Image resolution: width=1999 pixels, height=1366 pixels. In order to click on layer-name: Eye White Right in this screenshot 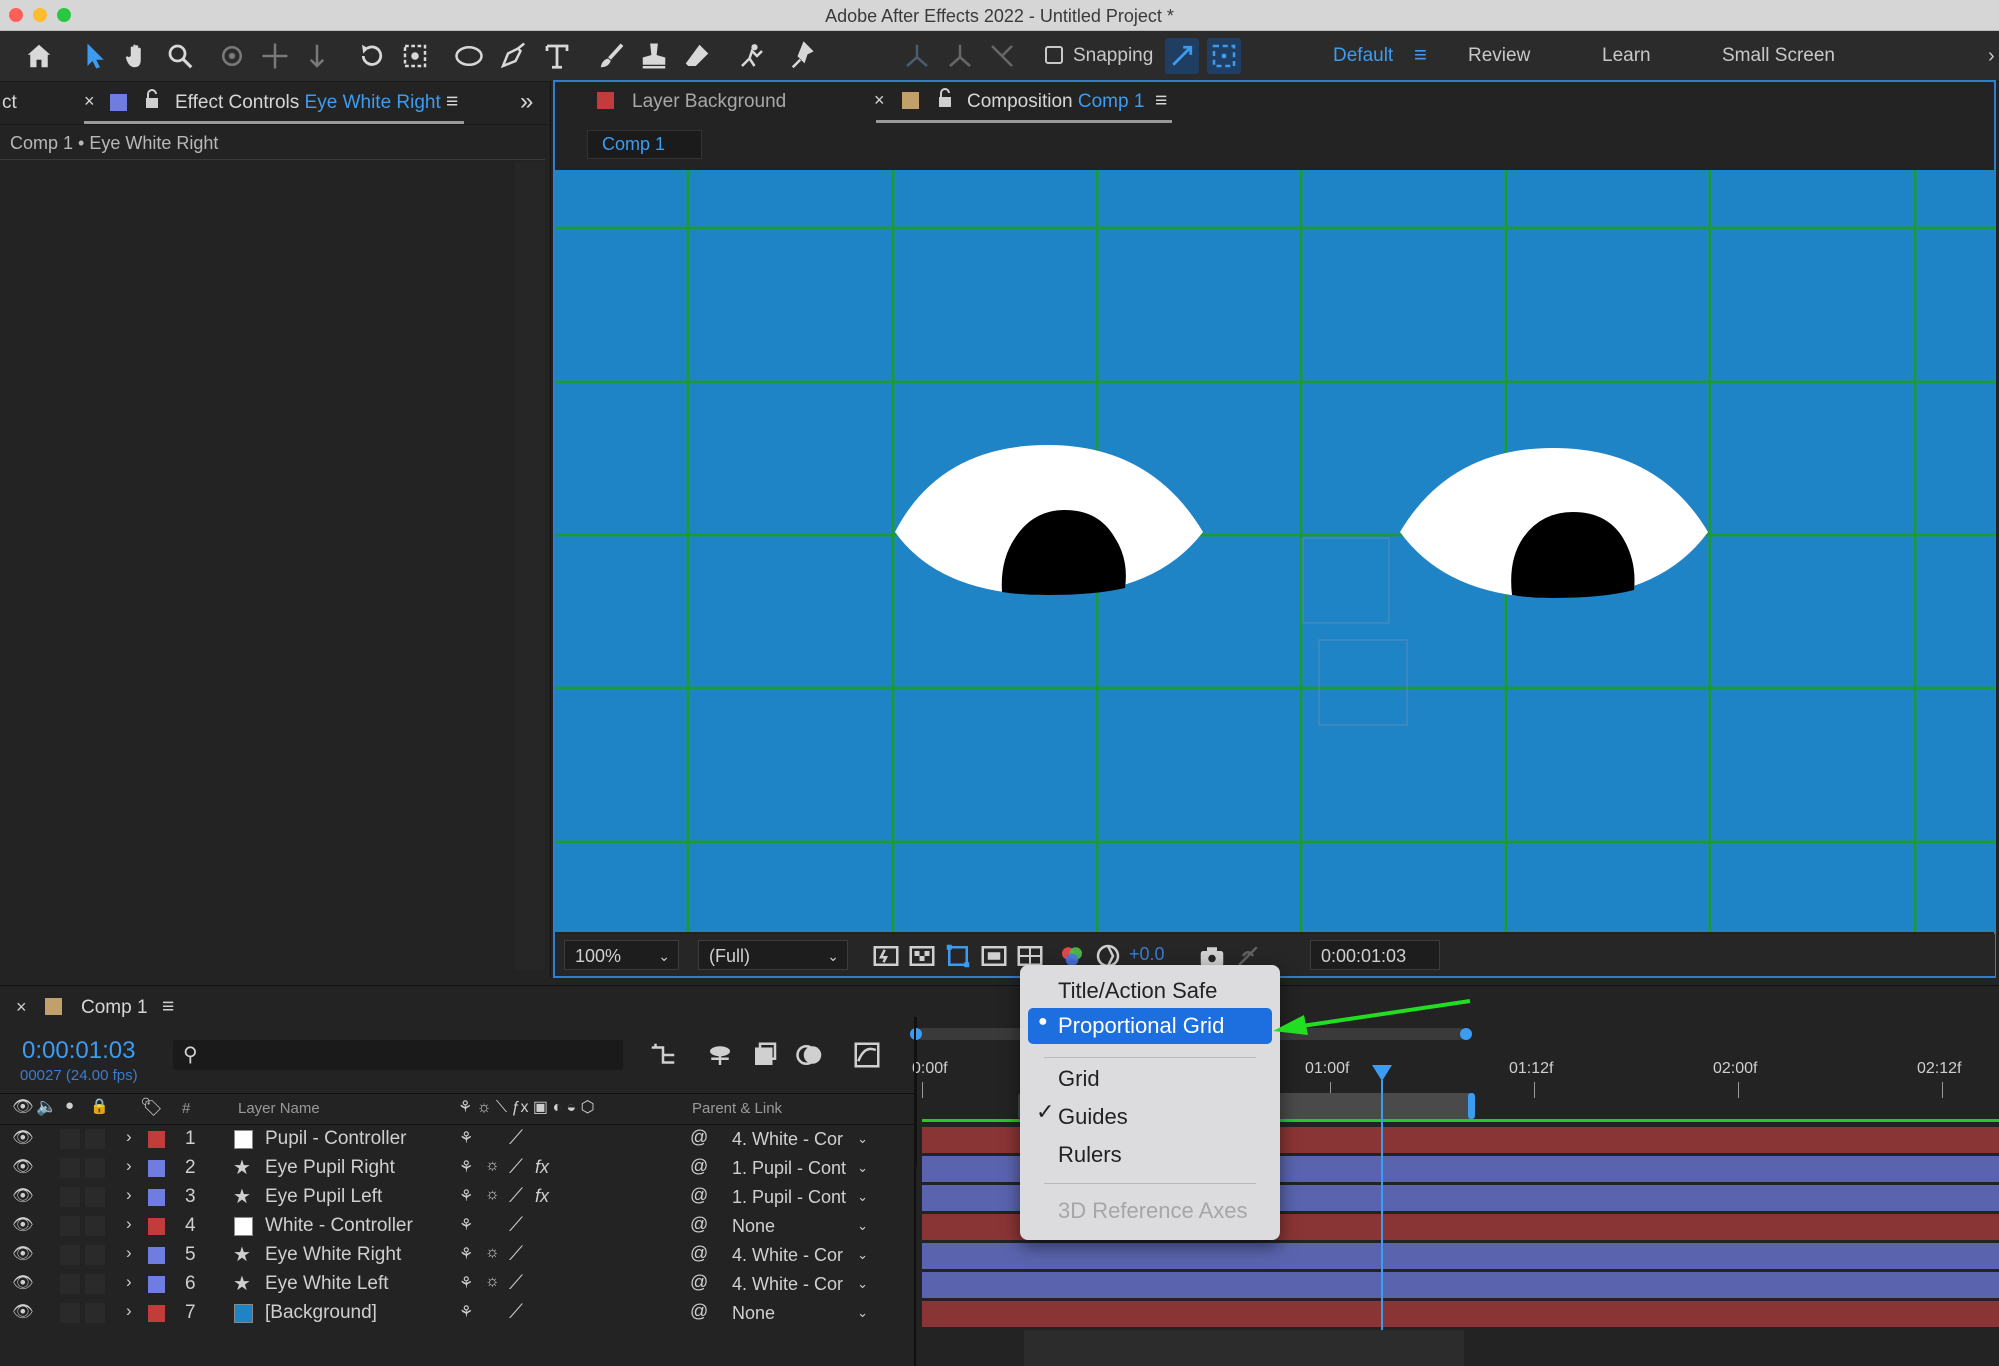, I will do `click(333, 1255)`.